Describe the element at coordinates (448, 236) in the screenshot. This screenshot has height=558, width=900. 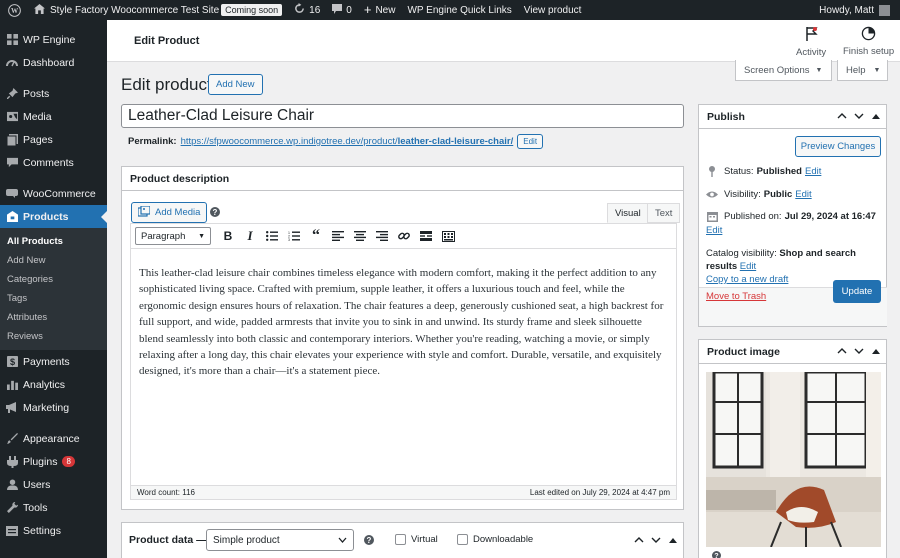
I see `toolbar-toggle-icon` at that location.